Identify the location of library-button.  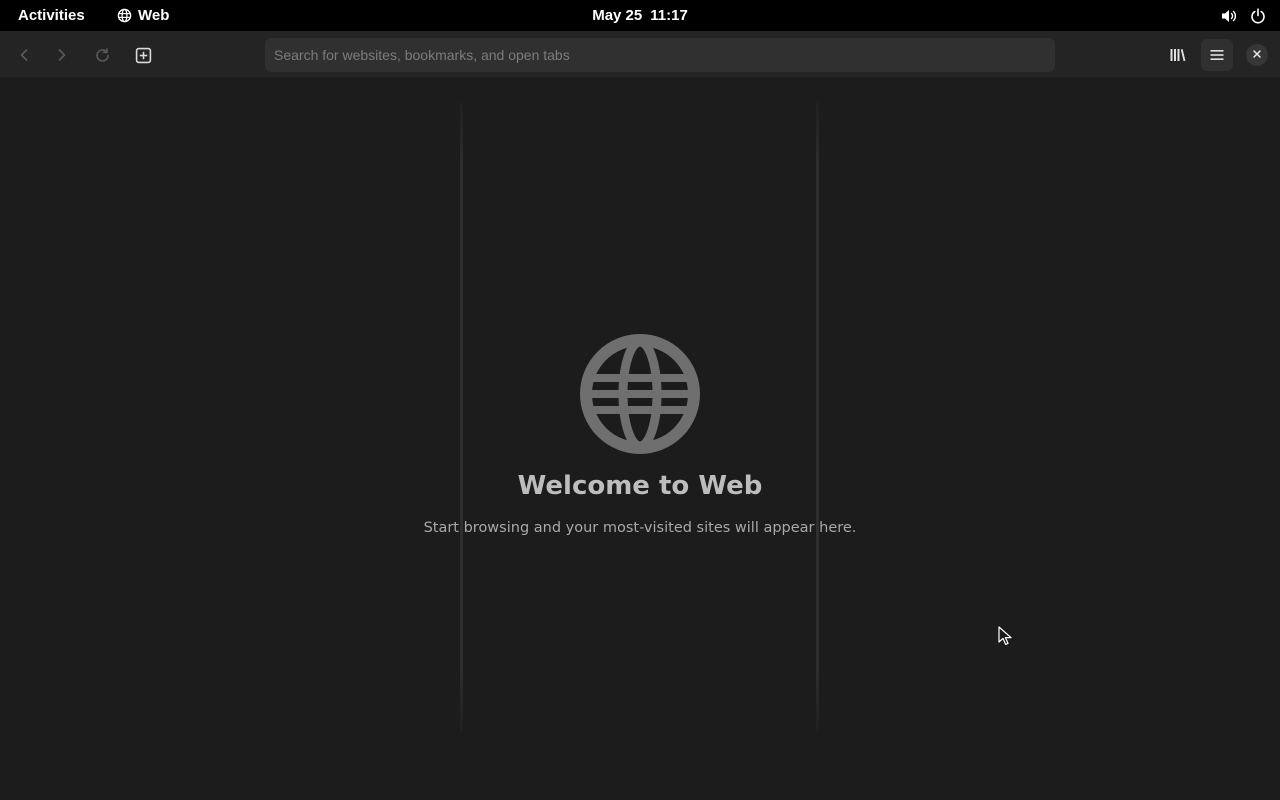
(1177, 55).